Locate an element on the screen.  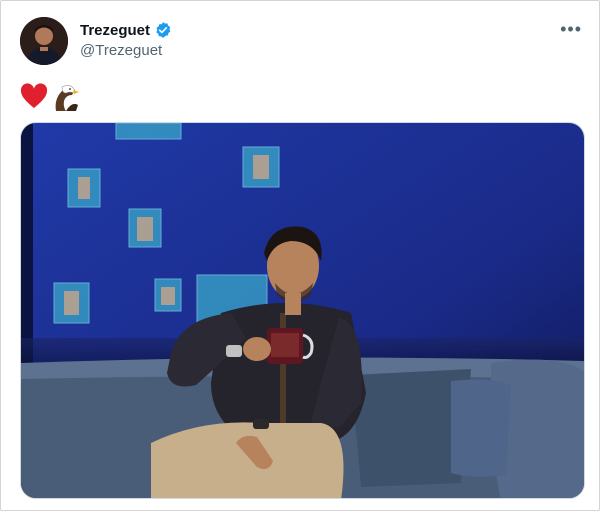
eagle-emoji-icon is located at coordinates (66, 97).